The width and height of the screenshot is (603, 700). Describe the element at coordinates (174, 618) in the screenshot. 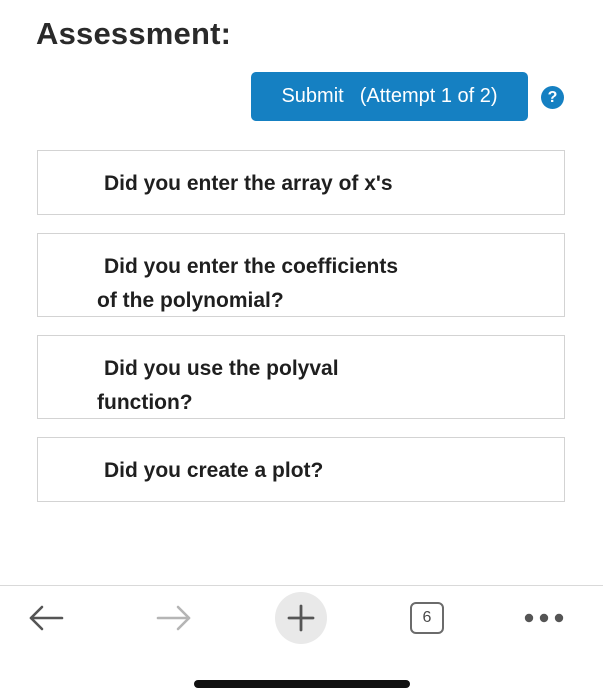

I see `forward-arrow-icon` at that location.